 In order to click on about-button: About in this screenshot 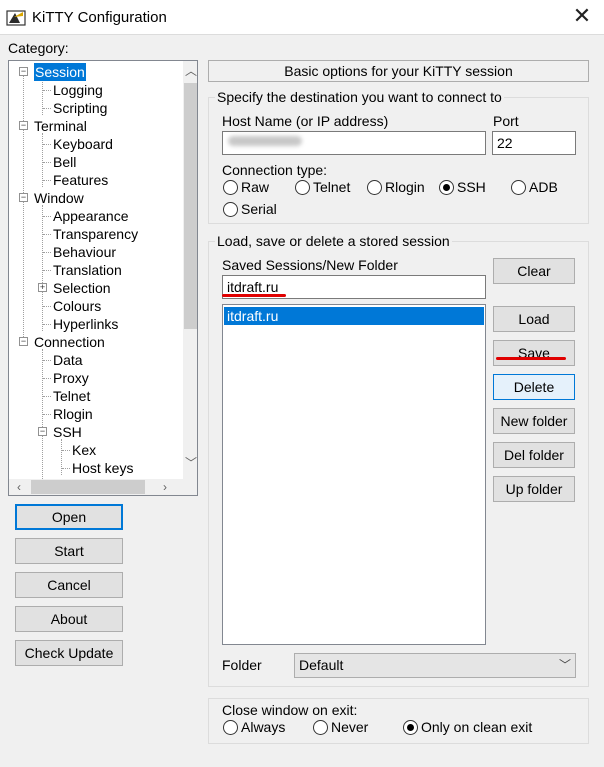, I will do `click(69, 619)`.